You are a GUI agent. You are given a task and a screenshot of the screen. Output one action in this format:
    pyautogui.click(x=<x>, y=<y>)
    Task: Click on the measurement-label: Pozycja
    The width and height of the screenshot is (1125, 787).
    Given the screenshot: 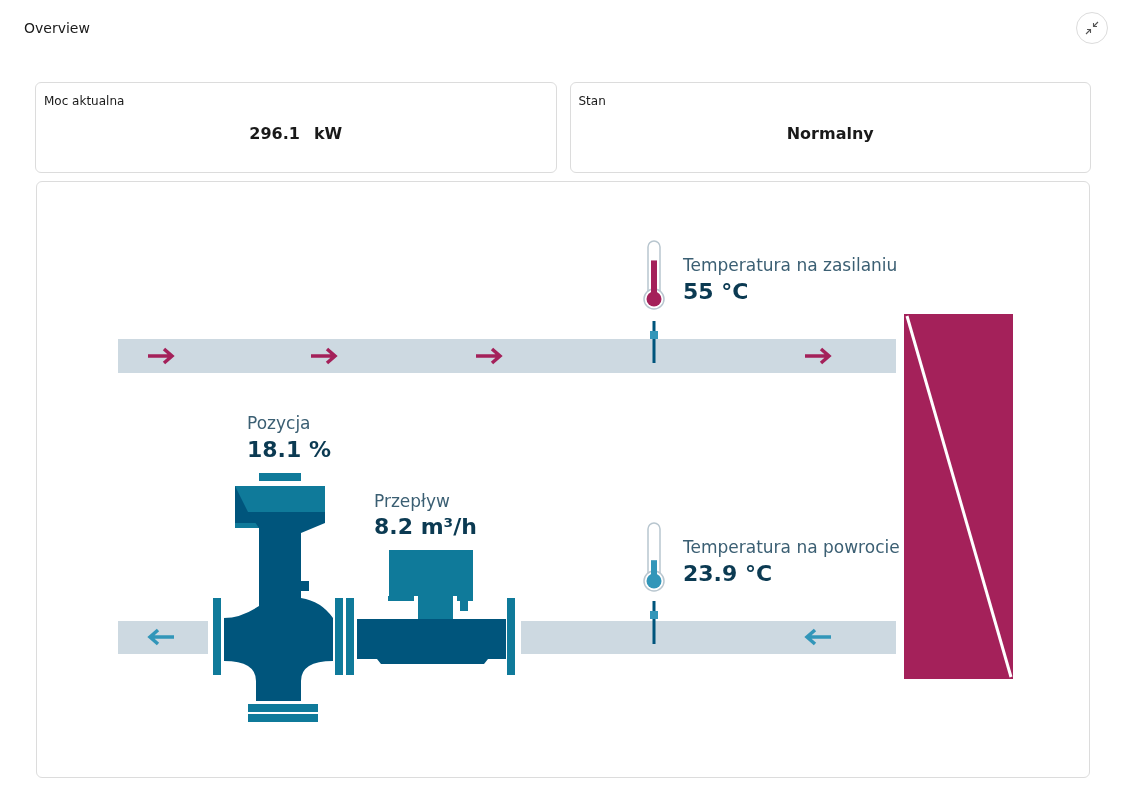 What is the action you would take?
    pyautogui.click(x=279, y=423)
    